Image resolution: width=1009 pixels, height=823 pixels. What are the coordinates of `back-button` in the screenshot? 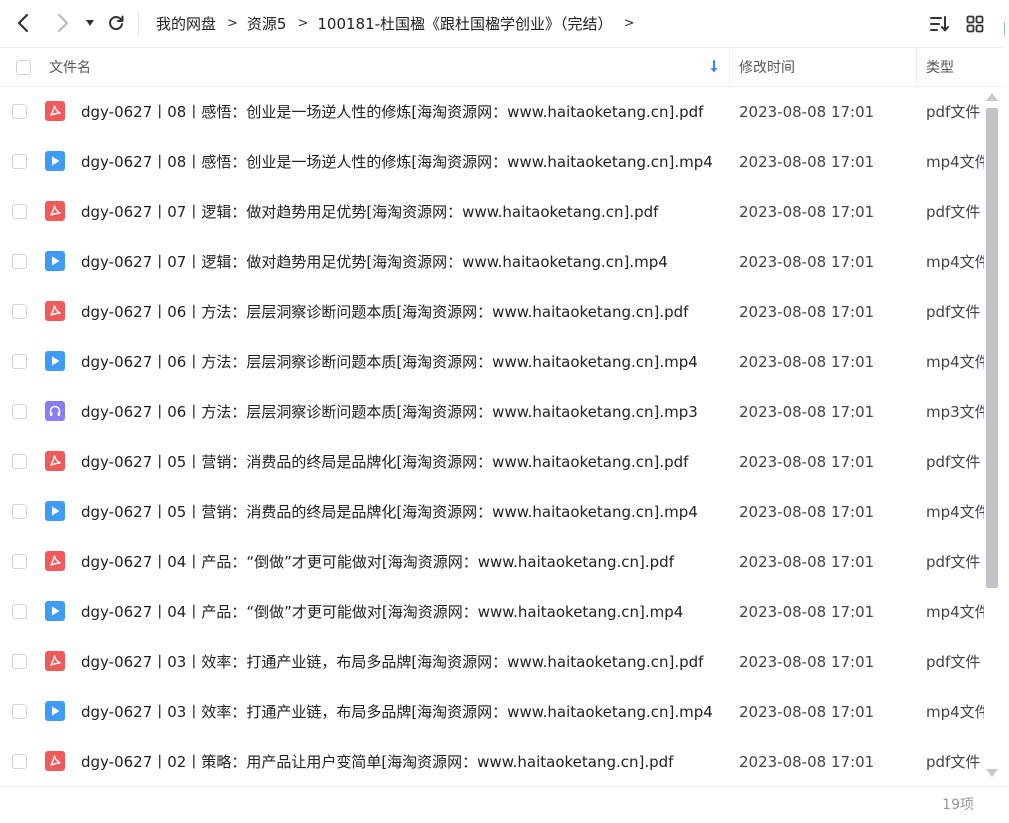 It's located at (23, 23).